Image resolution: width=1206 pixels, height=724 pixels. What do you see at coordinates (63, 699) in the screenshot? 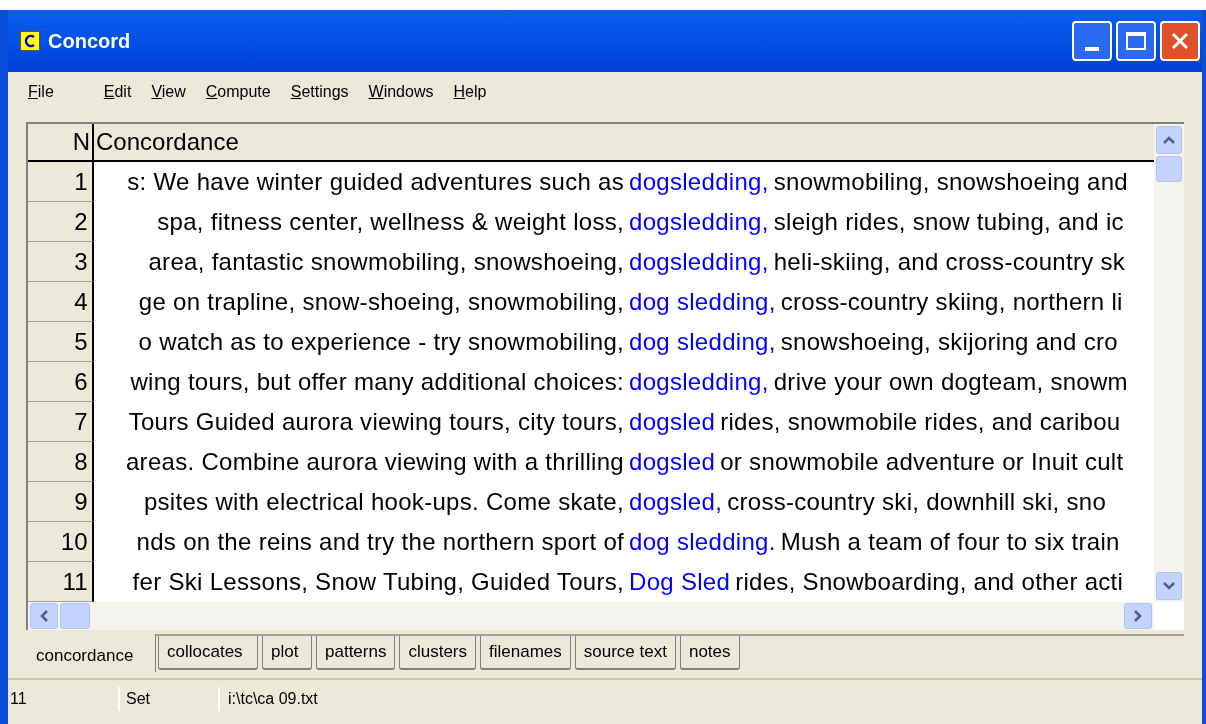
I see `status-field: 11` at bounding box center [63, 699].